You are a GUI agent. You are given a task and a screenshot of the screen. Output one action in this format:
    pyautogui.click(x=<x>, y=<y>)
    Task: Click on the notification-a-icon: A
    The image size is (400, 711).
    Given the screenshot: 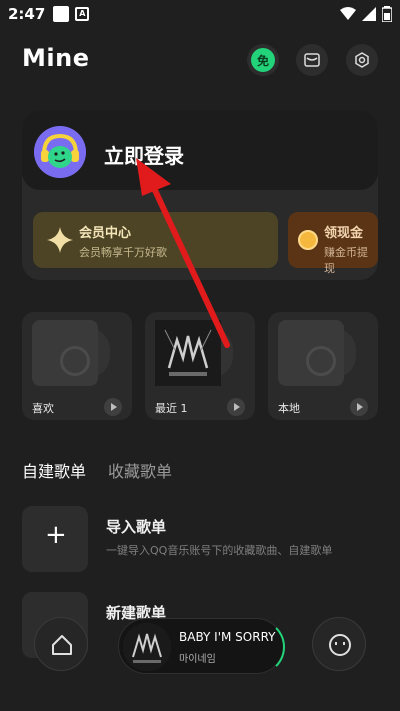 What is the action you would take?
    pyautogui.click(x=82, y=14)
    